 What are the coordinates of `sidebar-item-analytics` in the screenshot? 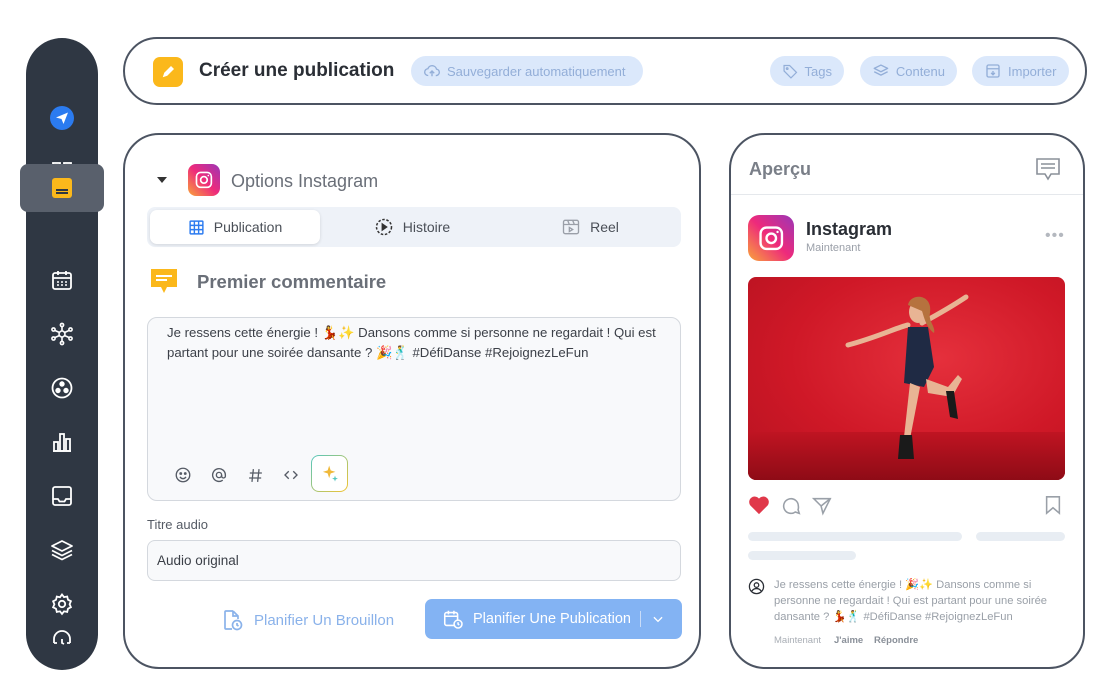 It's located at (62, 442).